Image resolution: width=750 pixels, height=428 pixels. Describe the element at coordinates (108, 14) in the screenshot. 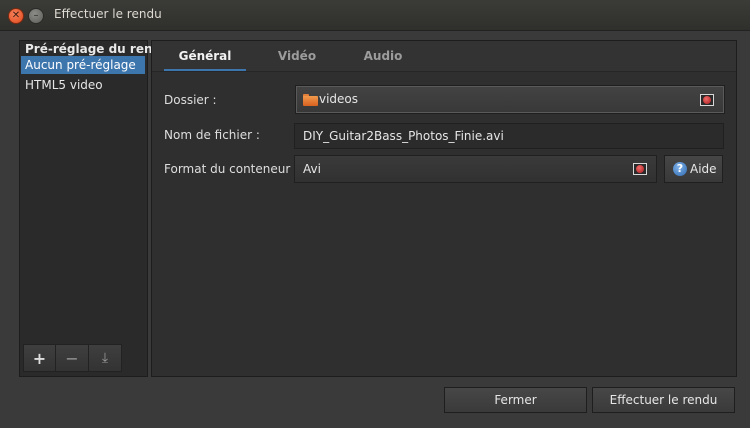

I see `window-title: Effectuer le rendu` at that location.